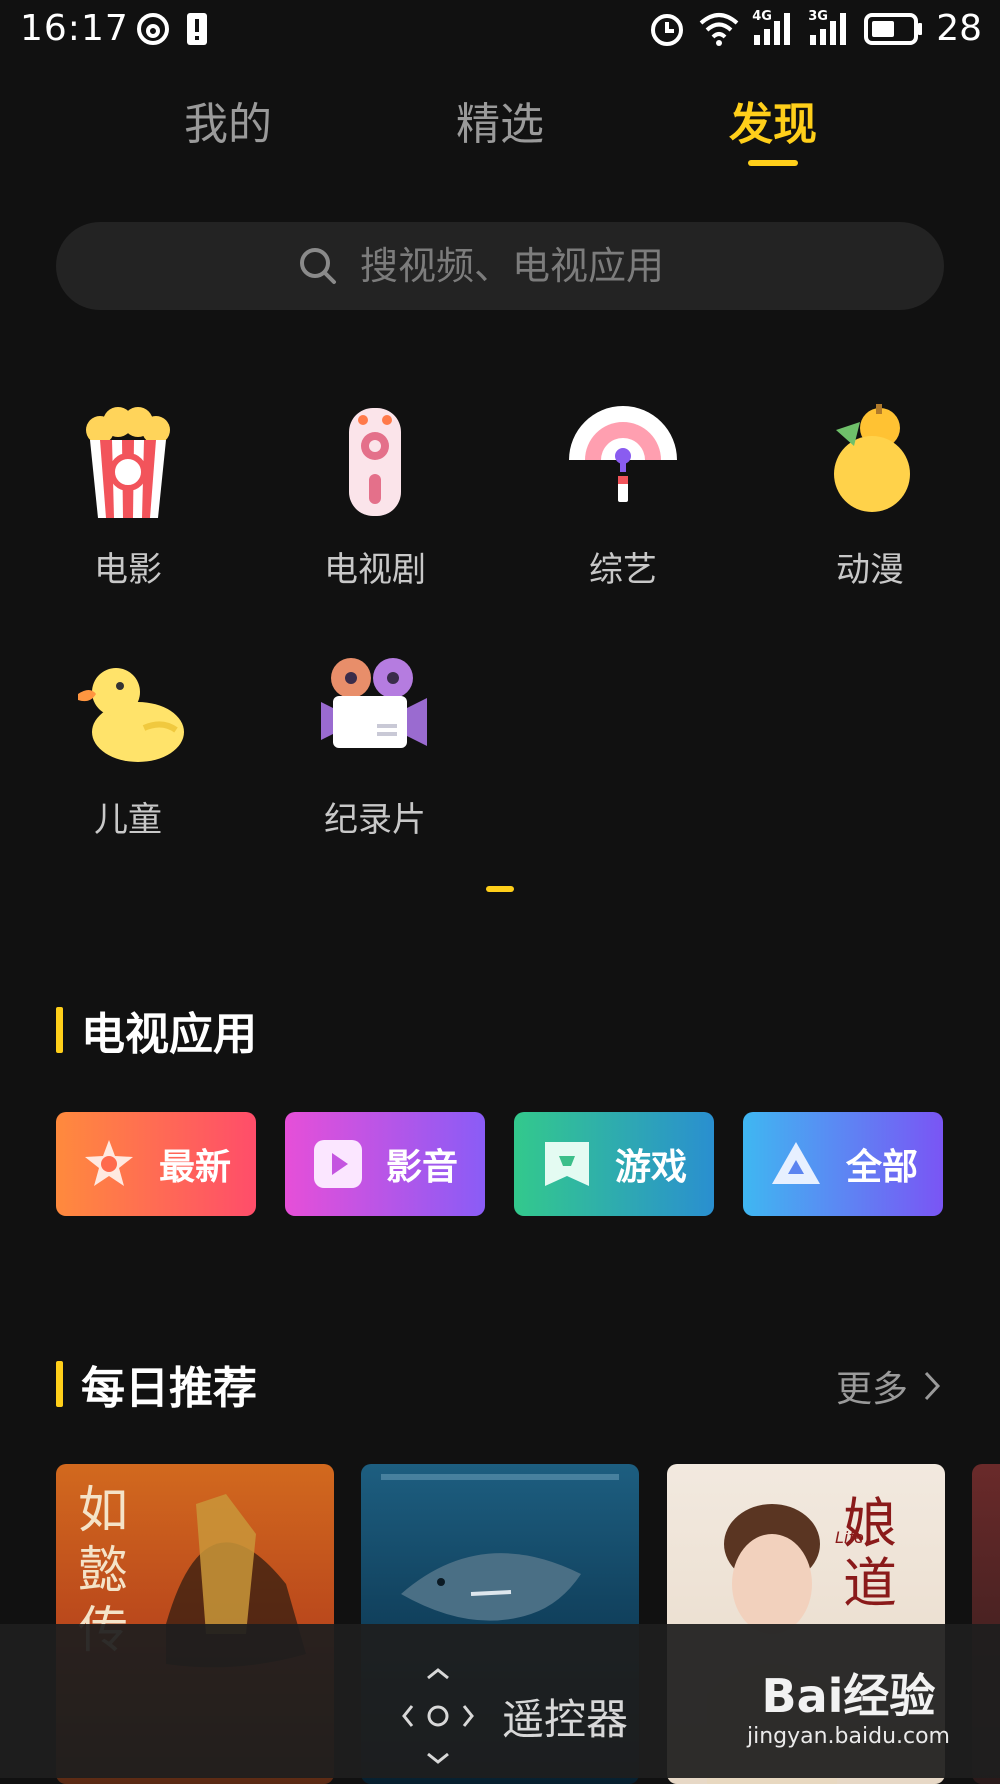  I want to click on baidu-jingyan-watermark: Bai经验 jingyan.baidu.com, so click(848, 1704).